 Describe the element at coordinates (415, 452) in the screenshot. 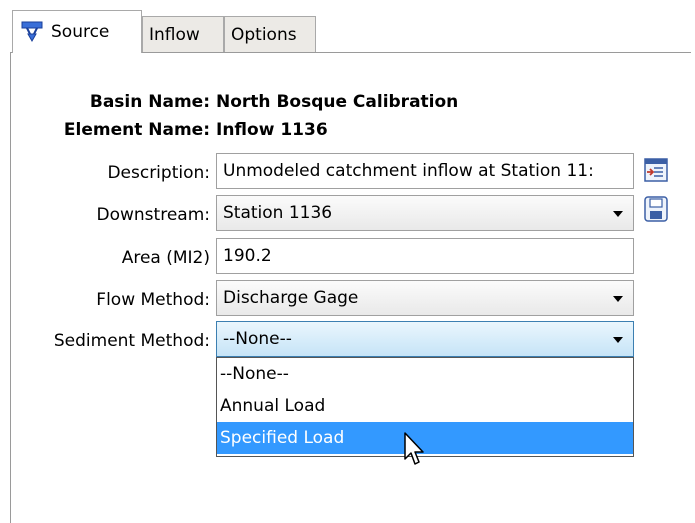

I see `mouse-pointer-icon` at that location.